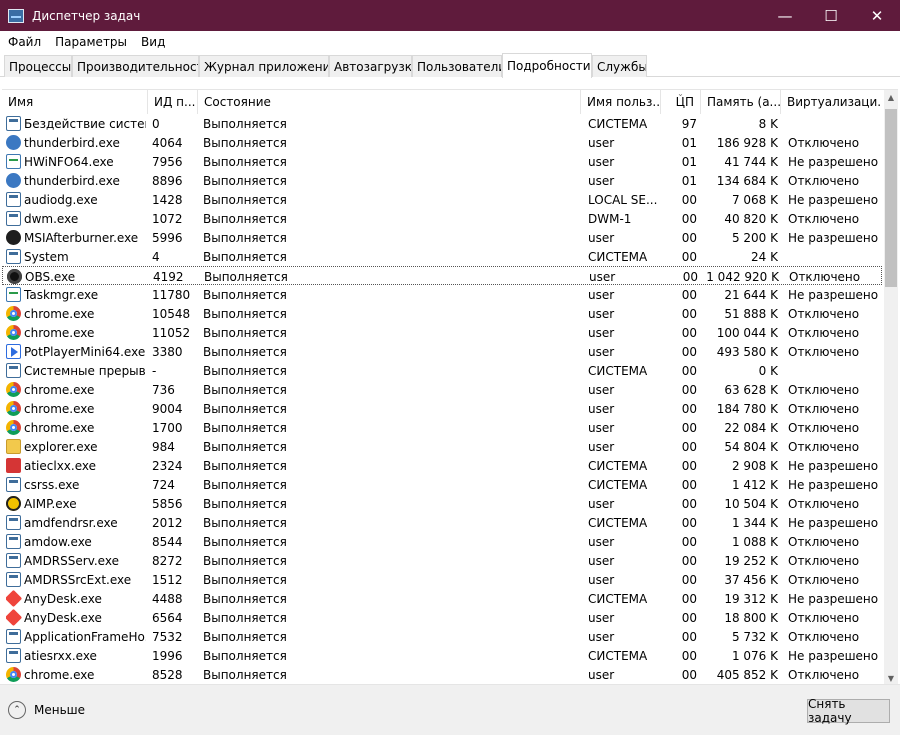  I want to click on cell-pid: 8272, so click(167, 560).